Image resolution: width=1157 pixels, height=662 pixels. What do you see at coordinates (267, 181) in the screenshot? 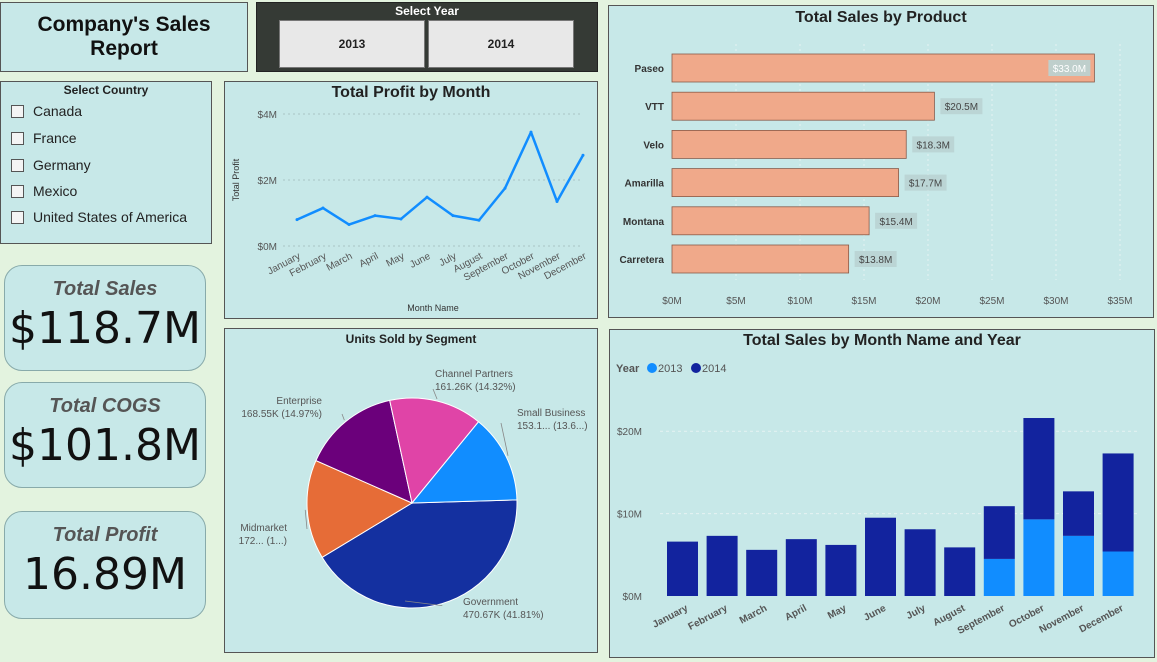
I see `y-tick-label: $2M` at bounding box center [267, 181].